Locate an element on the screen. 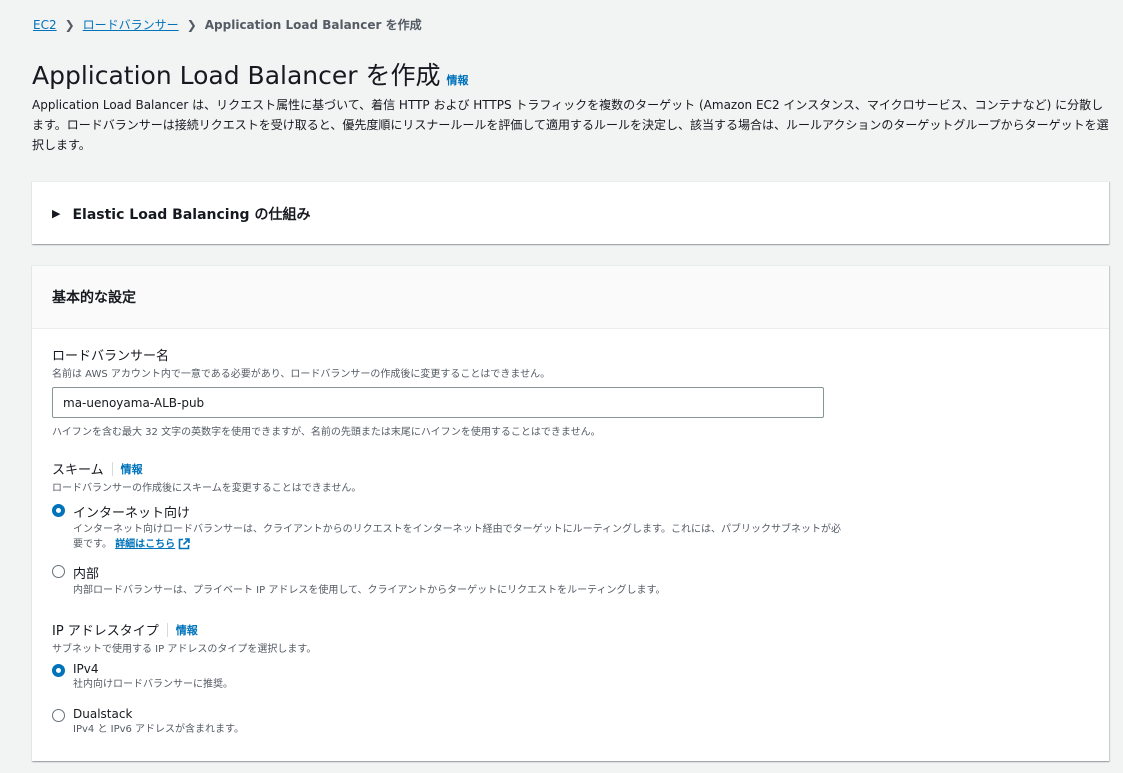 This screenshot has height=773, width=1123. lb-name-input is located at coordinates (438, 402).